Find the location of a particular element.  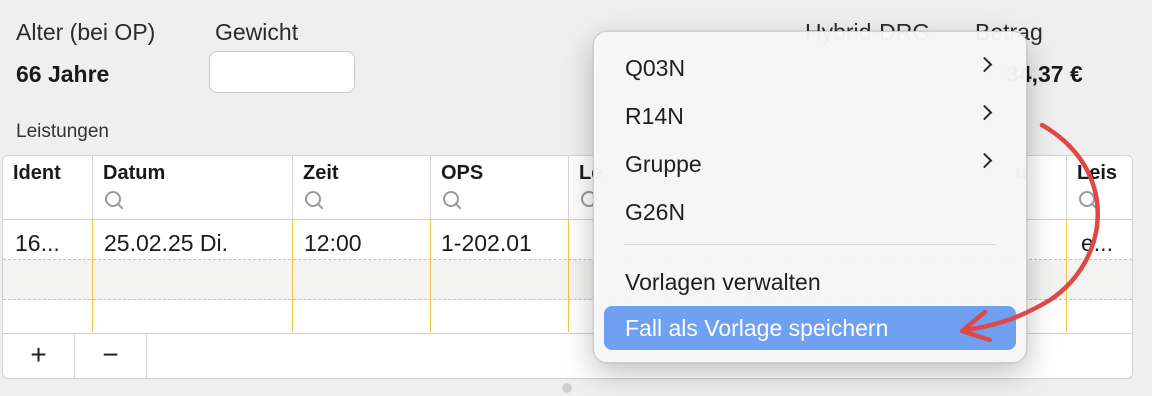

remove-row-button: − is located at coordinates (111, 356).